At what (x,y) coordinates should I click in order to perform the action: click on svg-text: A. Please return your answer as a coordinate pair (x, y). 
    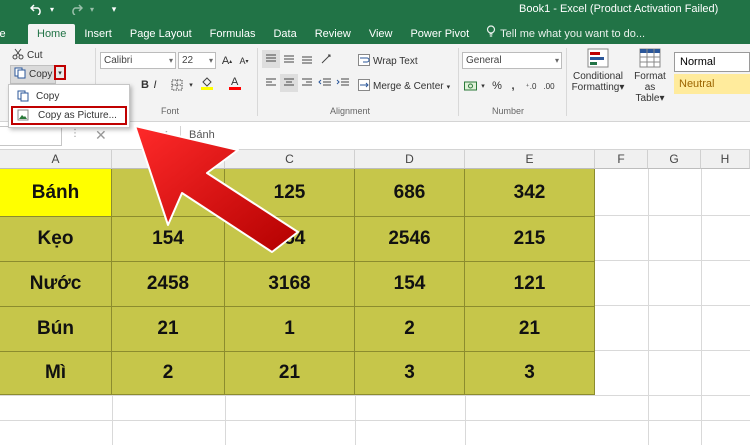
    Looking at the image, I should click on (235, 82).